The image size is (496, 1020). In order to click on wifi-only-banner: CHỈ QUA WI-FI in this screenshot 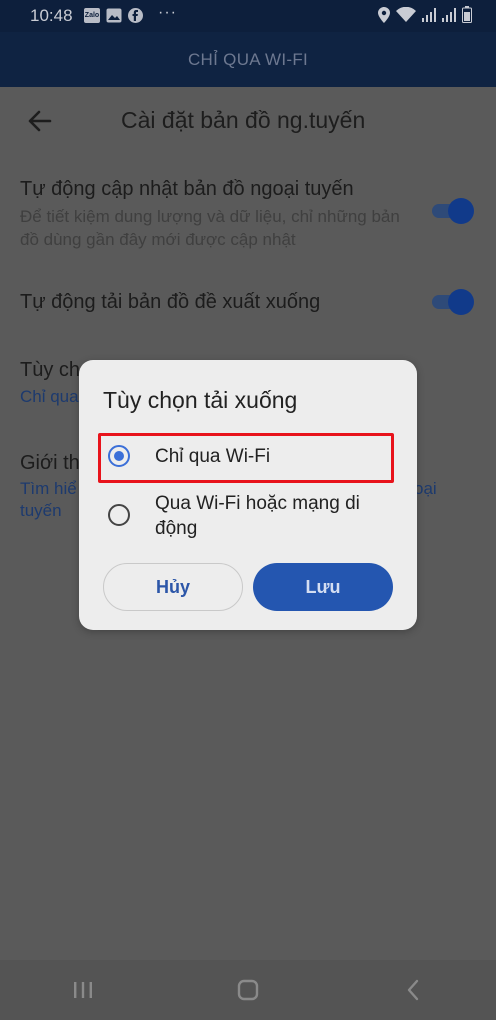, I will do `click(248, 59)`.